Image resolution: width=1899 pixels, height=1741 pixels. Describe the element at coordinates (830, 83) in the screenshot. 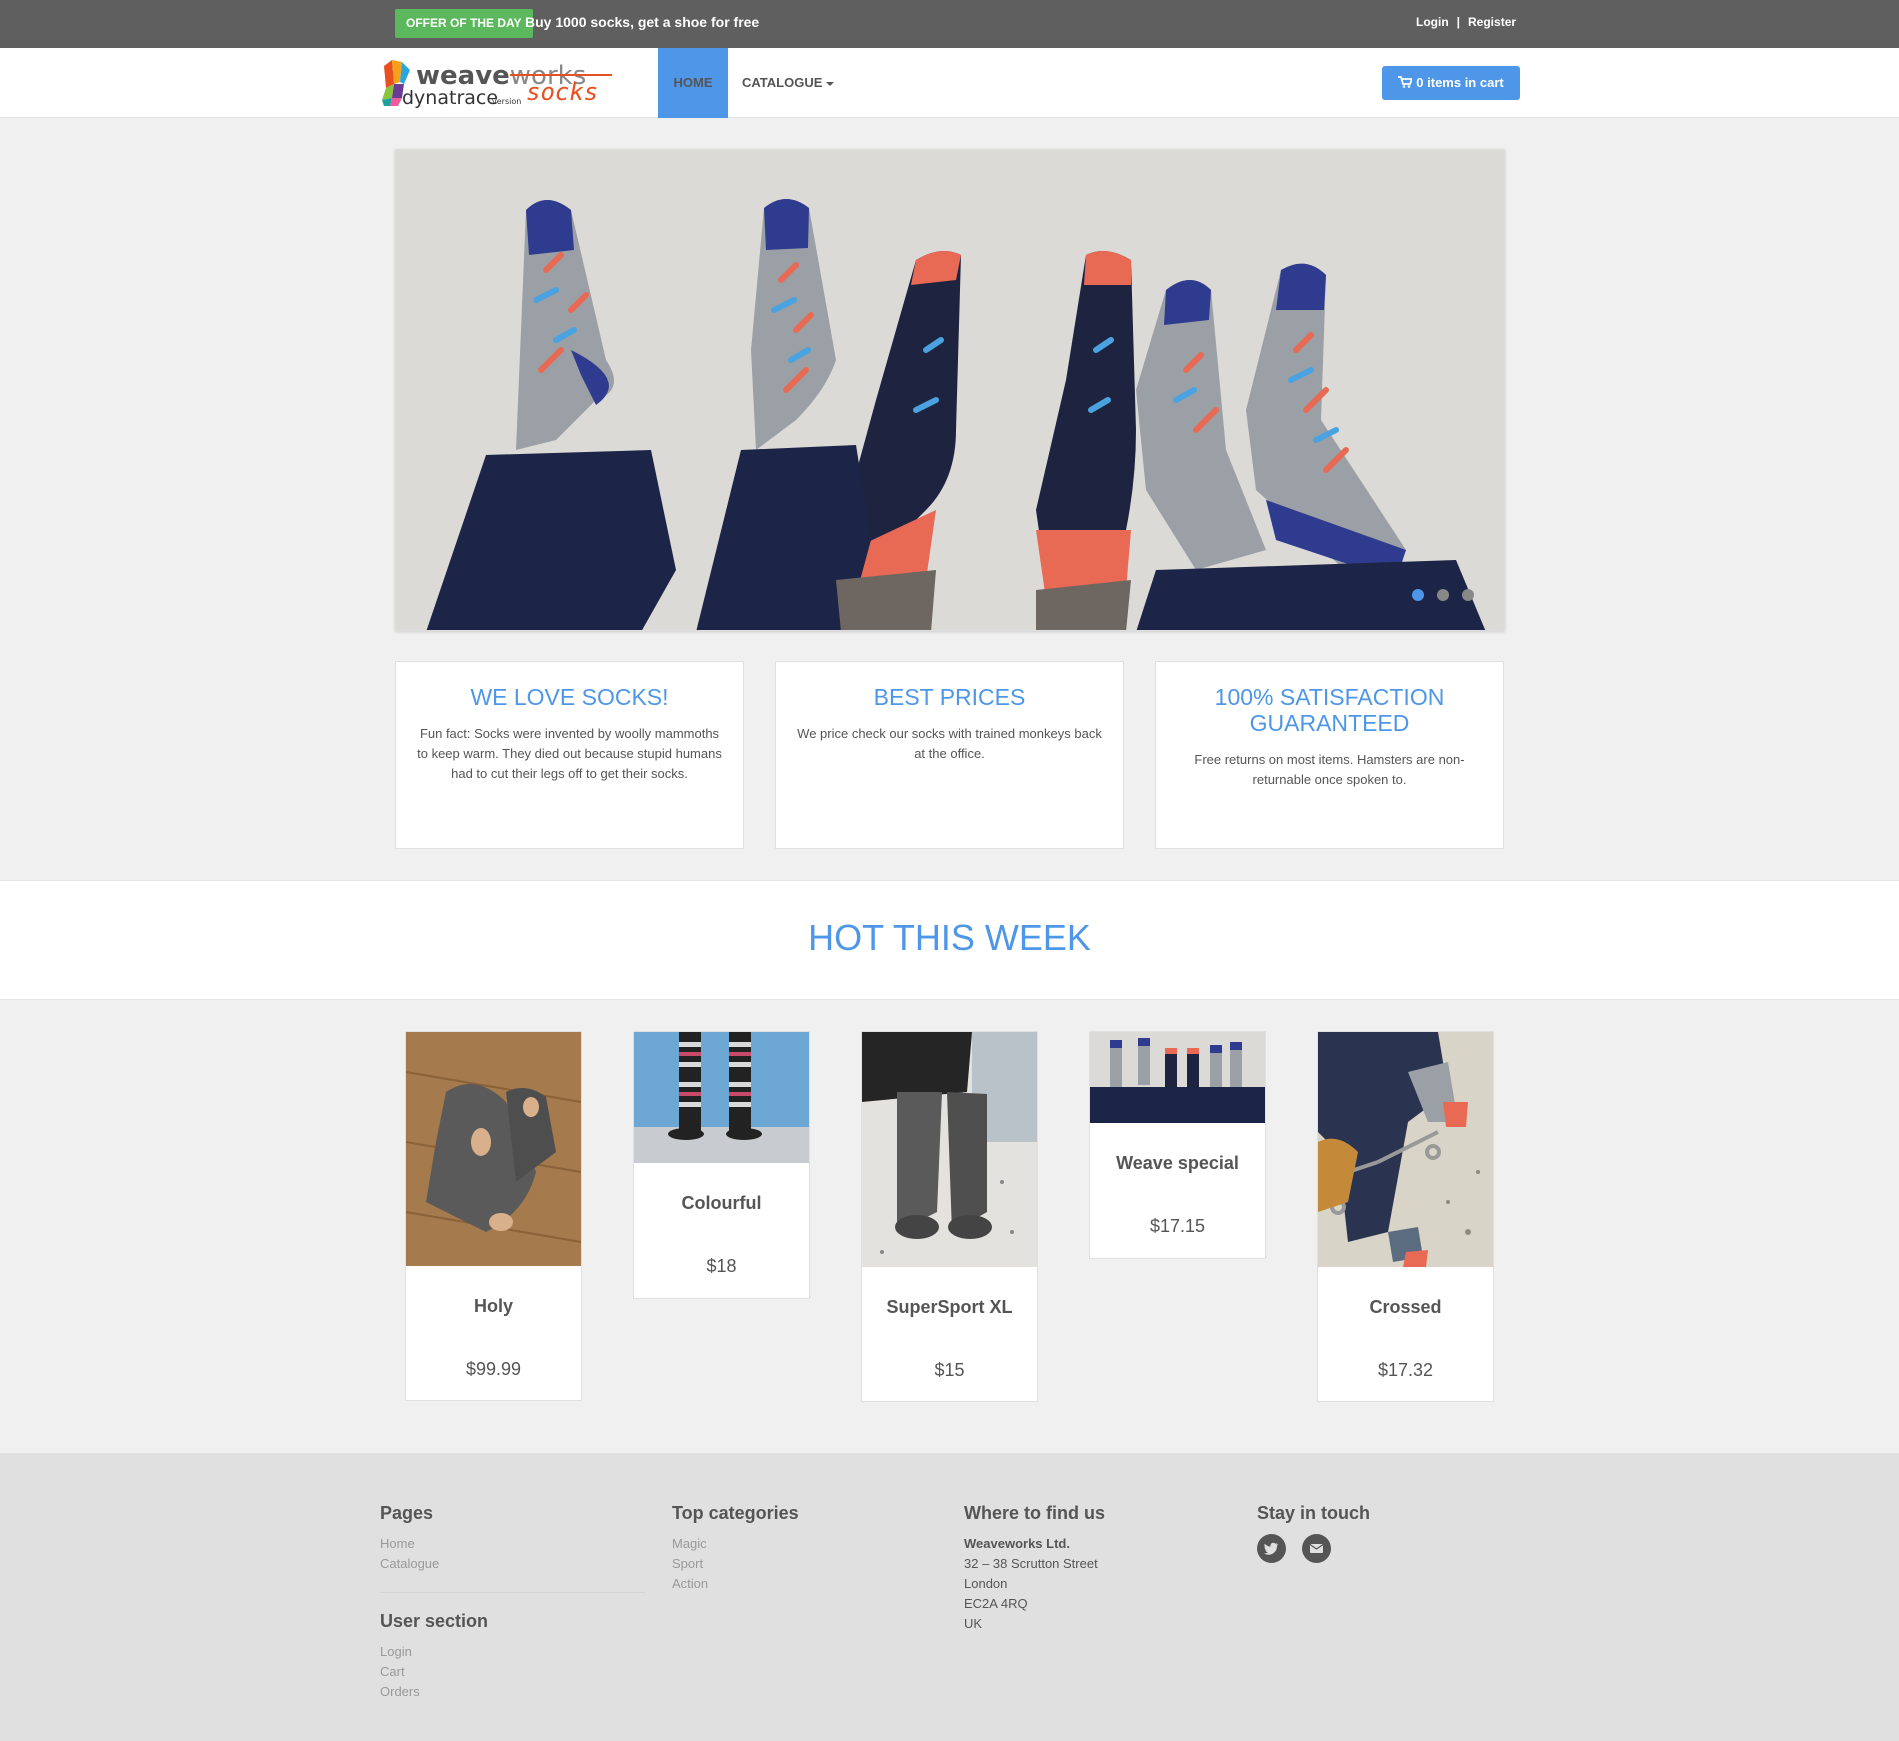

I see `caret-down-icon` at that location.